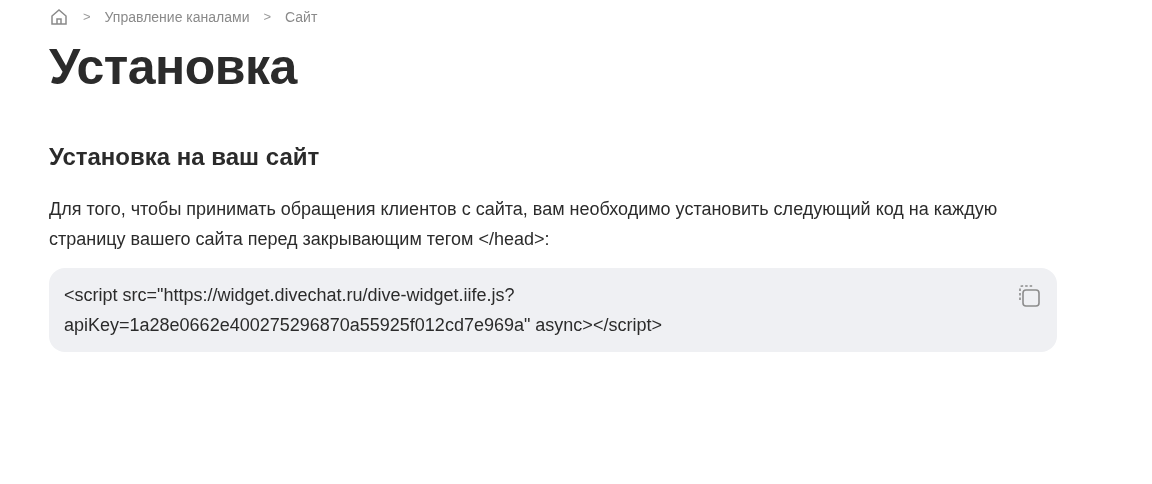  I want to click on instruction-text: Для того, чтобы принимать обращения клиентов с сайта, вам необходимо установить следующий код на каждую страницу вашего сайта перед закрывающим тегом </head>:, so click(524, 224).